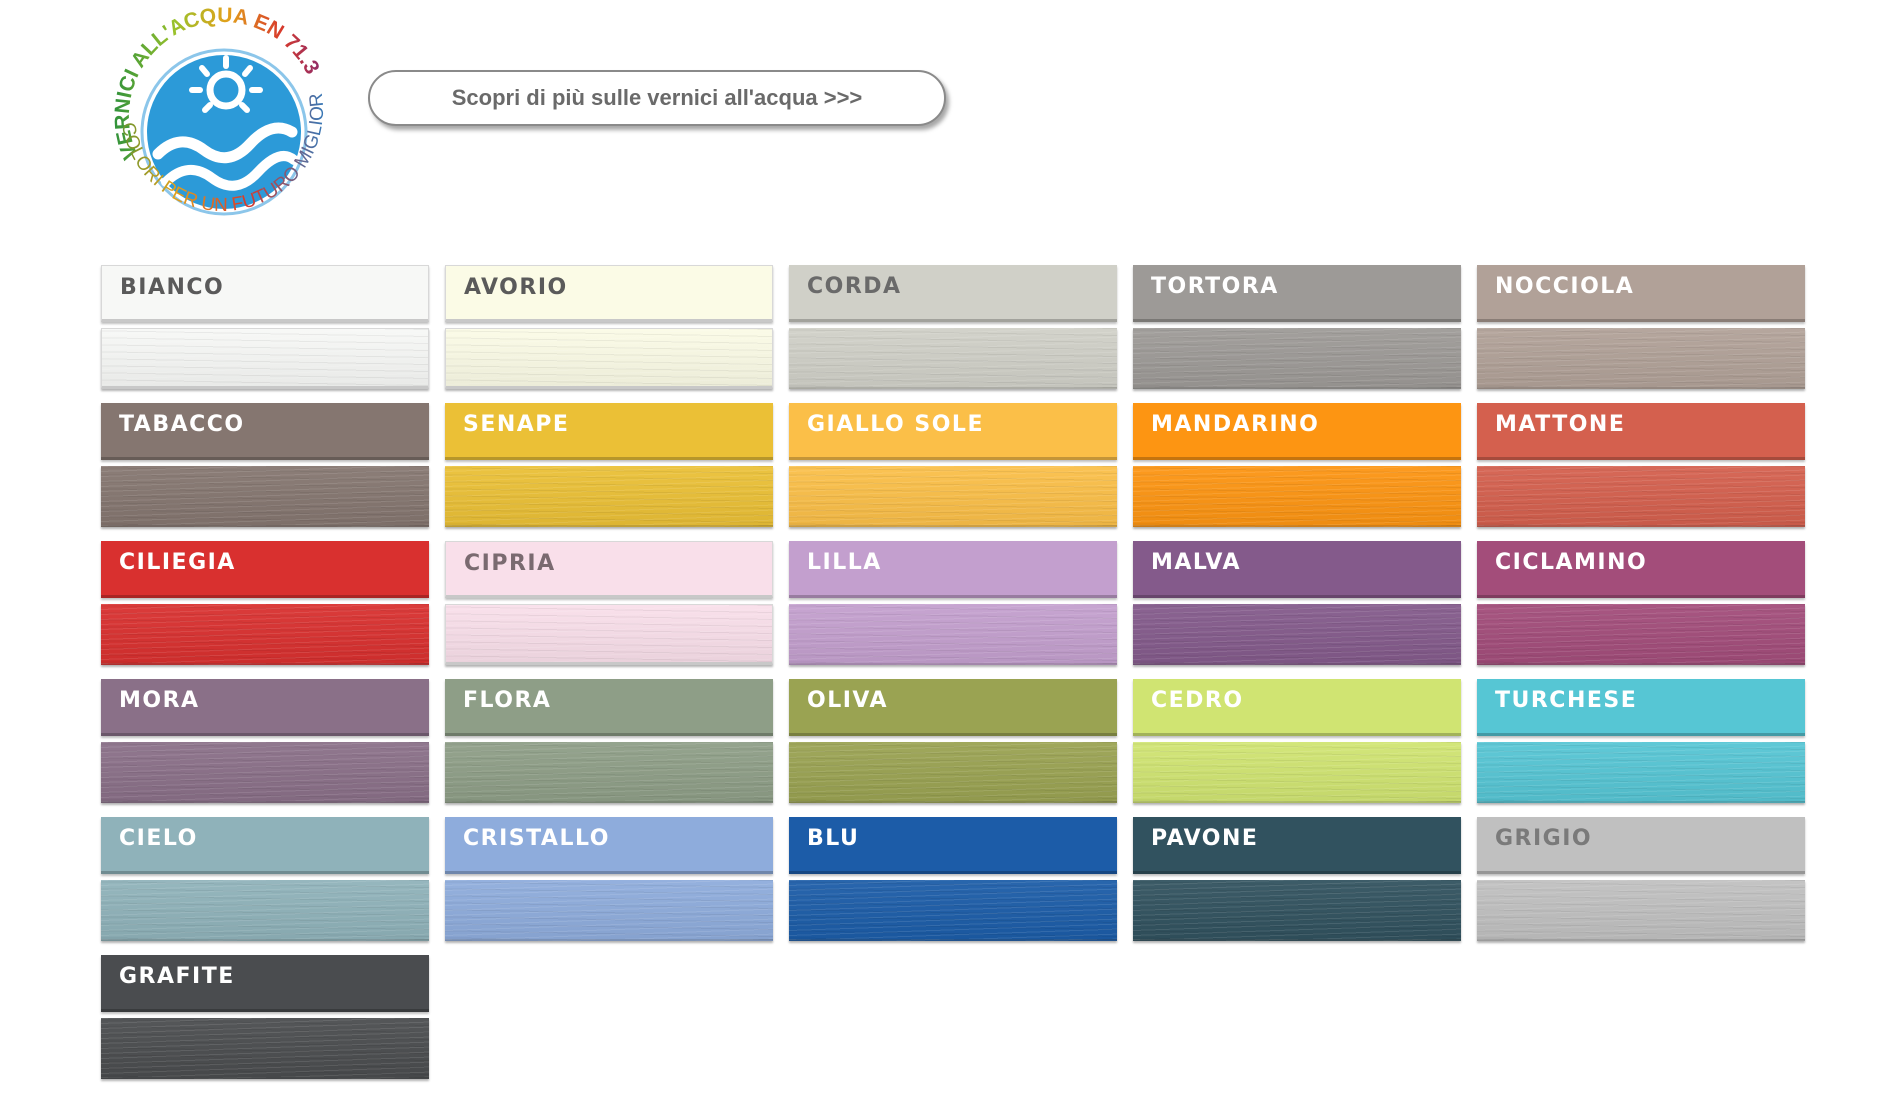  What do you see at coordinates (1297, 879) in the screenshot?
I see `swatch-pavone: PAVONE` at bounding box center [1297, 879].